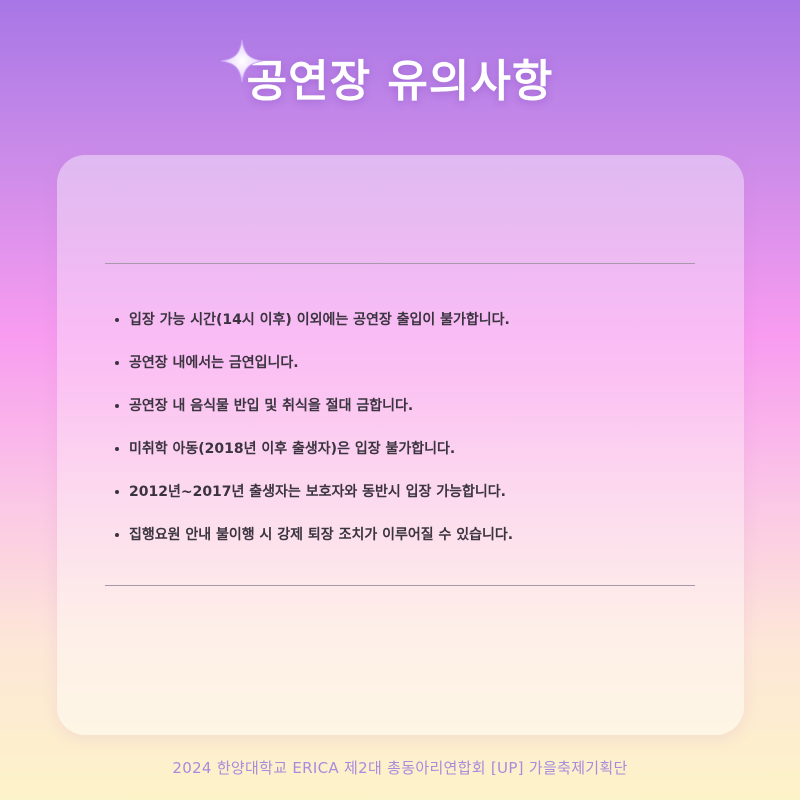 This screenshot has width=800, height=800. I want to click on rule-text: 공연장 내에서는 금연입니다., so click(214, 363).